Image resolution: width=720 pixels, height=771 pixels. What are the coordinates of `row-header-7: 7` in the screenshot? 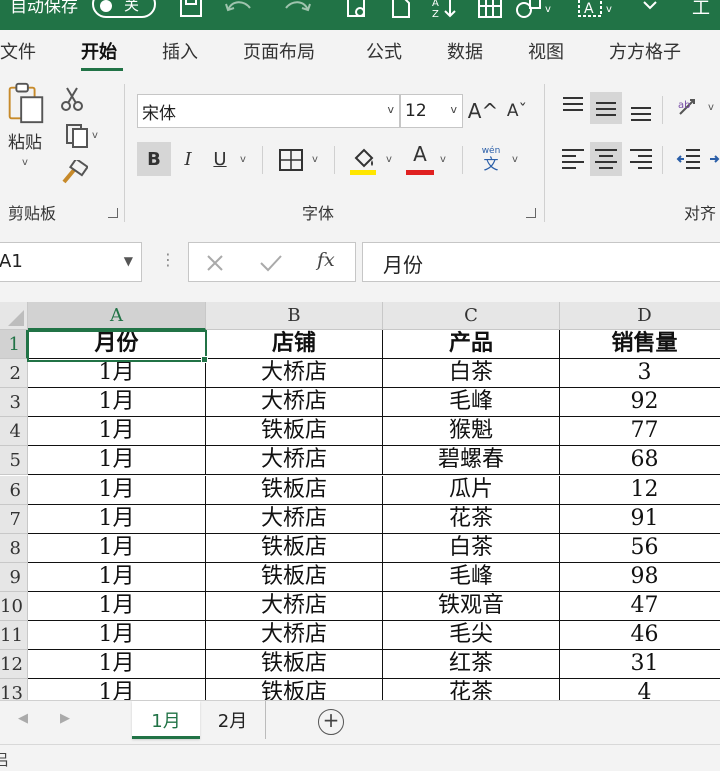 It's located at (14, 519).